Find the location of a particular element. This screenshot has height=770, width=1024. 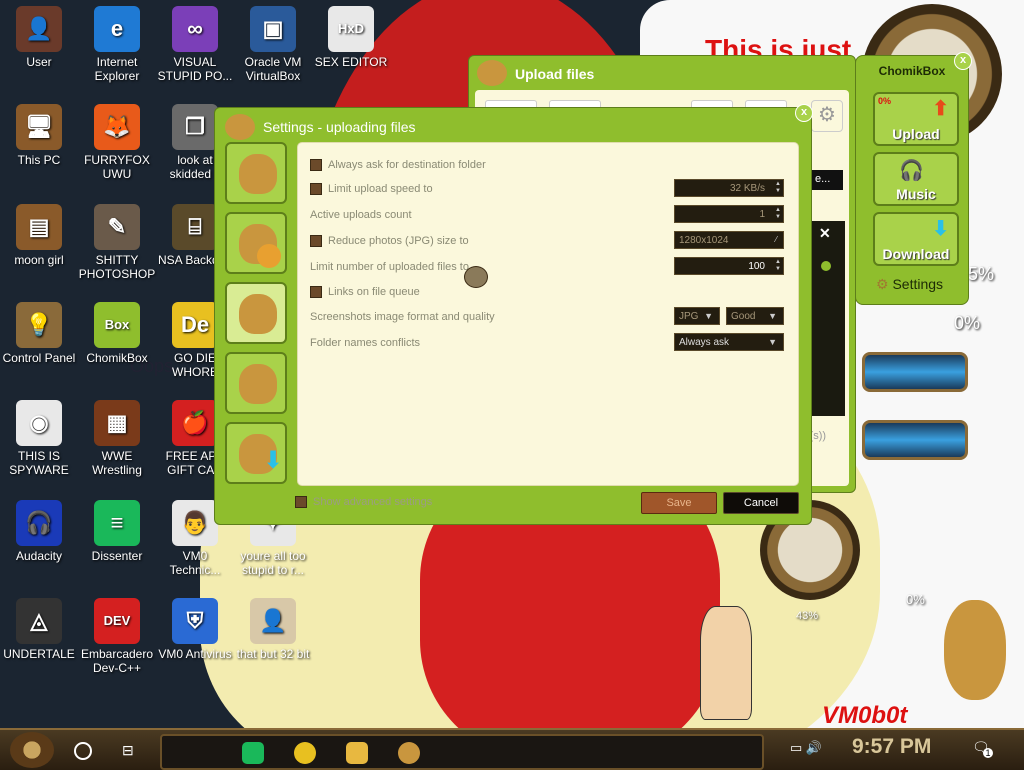

always-ask-option: Always ask for destination folder is located at coordinates (398, 165).